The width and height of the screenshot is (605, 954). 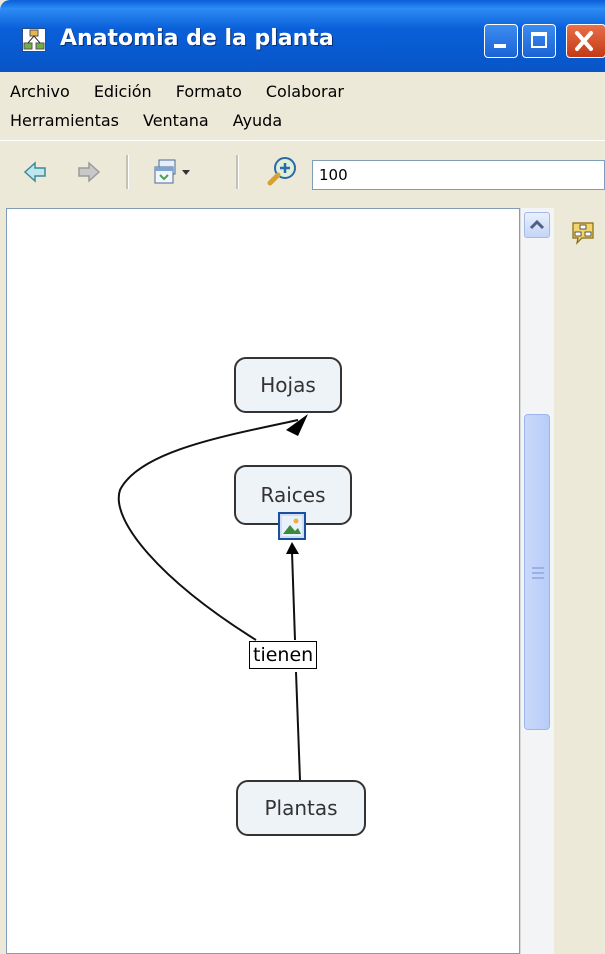 What do you see at coordinates (123, 91) in the screenshot?
I see `menu-edicion: Edición` at bounding box center [123, 91].